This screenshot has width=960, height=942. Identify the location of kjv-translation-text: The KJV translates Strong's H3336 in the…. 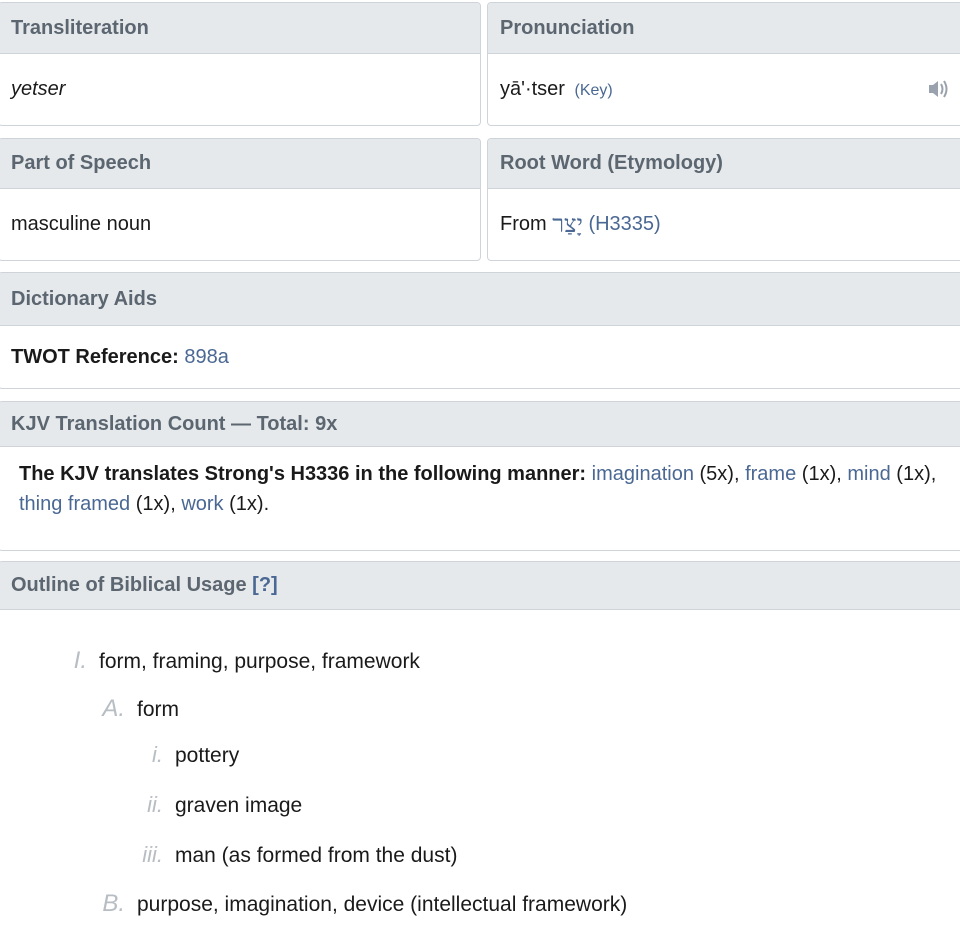
(480, 483).